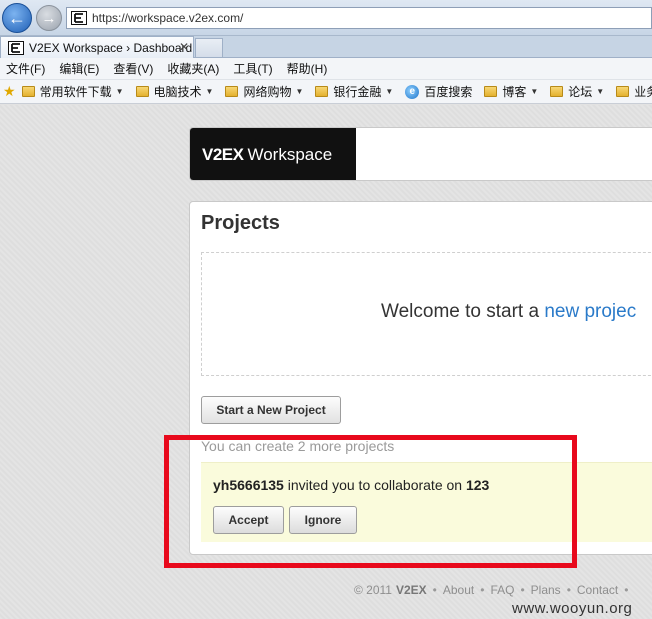  Describe the element at coordinates (168, 18) in the screenshot. I see `address-url: https://workspace.v2ex.com/` at that location.